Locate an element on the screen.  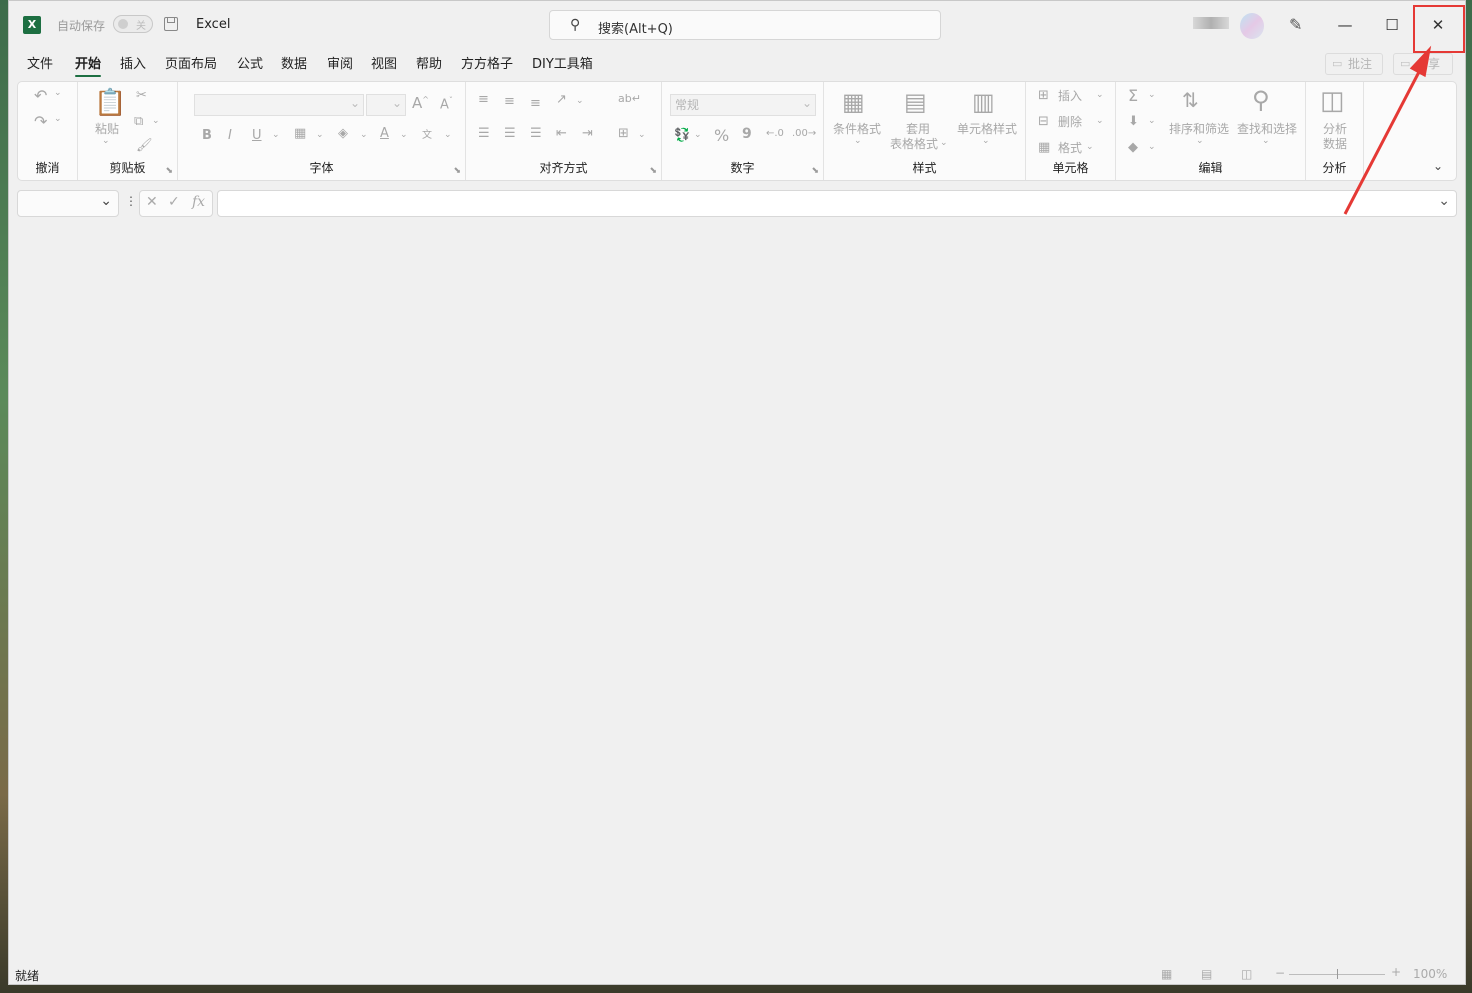
paste-icon: 📋 is located at coordinates (110, 103).